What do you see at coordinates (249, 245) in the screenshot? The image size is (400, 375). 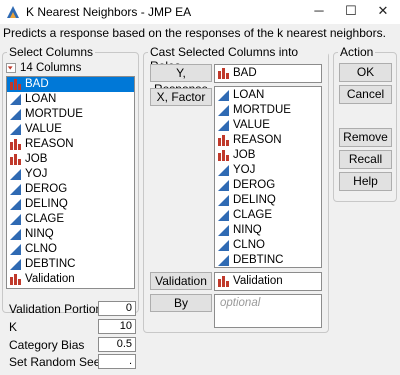 I see `x-factor-item-label: CLNO` at bounding box center [249, 245].